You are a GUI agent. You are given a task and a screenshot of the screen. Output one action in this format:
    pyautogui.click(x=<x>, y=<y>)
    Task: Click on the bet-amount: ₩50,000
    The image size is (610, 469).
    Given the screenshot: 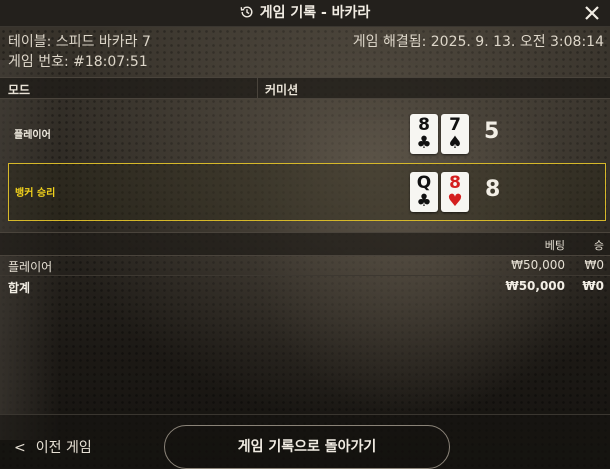 What is the action you would take?
    pyautogui.click(x=538, y=265)
    